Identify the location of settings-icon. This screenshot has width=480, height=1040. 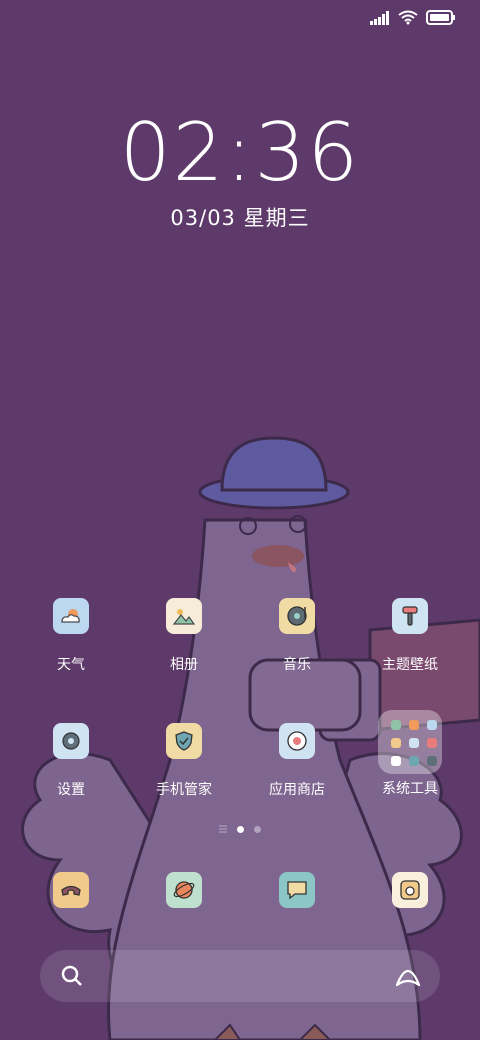
(71, 741).